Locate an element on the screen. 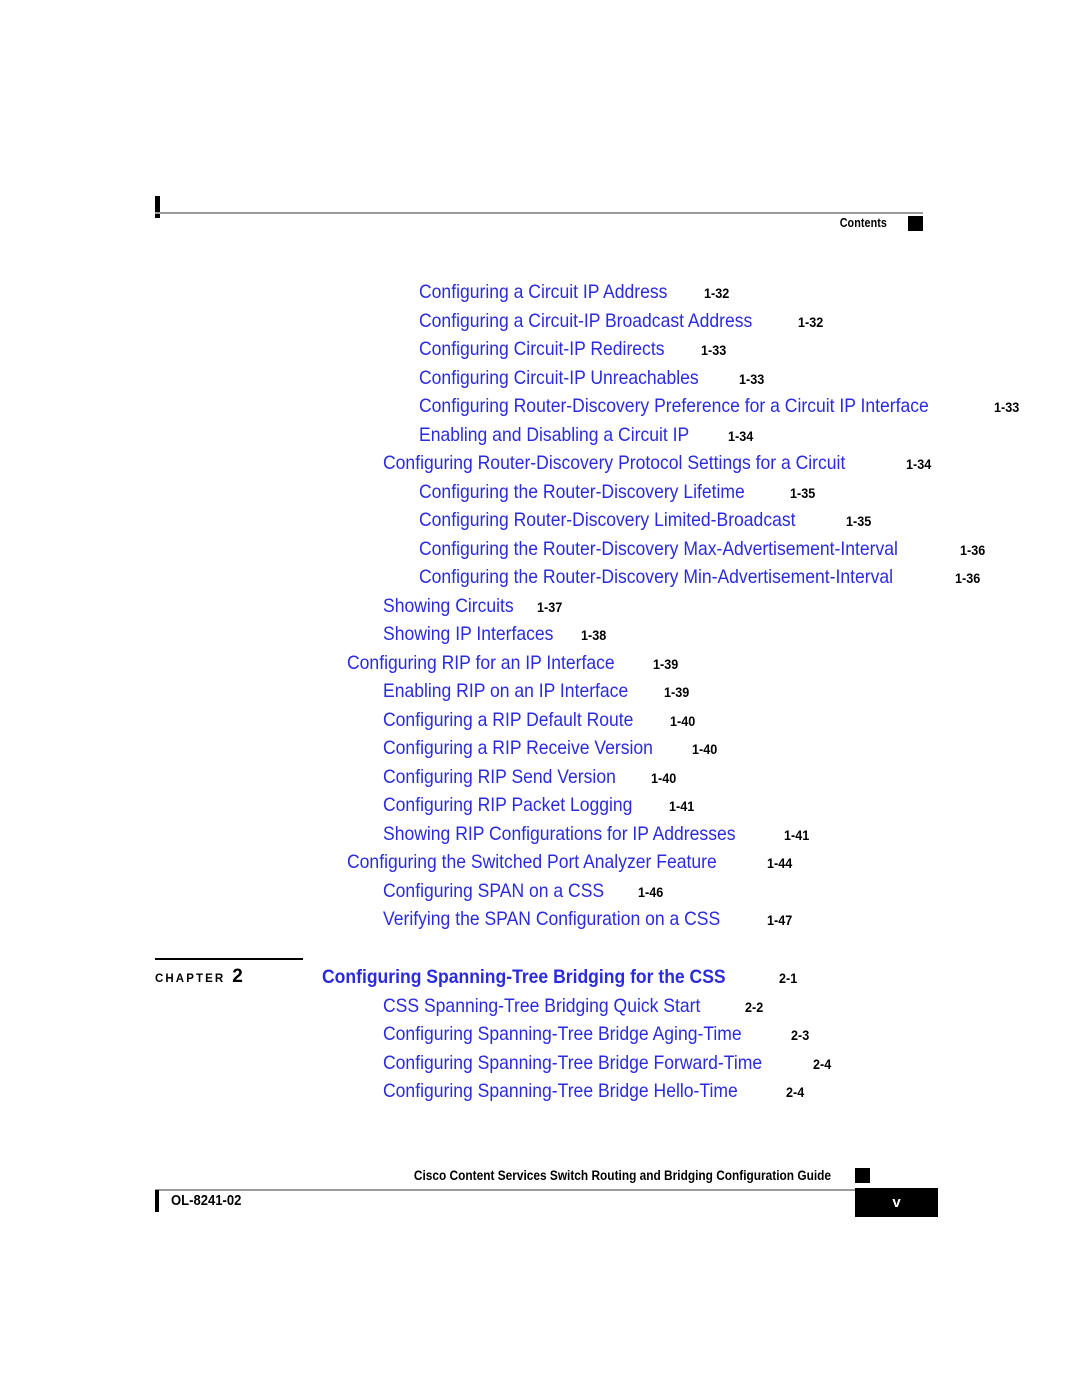 The image size is (1080, 1397). footer-rule is located at coordinates (512, 1190).